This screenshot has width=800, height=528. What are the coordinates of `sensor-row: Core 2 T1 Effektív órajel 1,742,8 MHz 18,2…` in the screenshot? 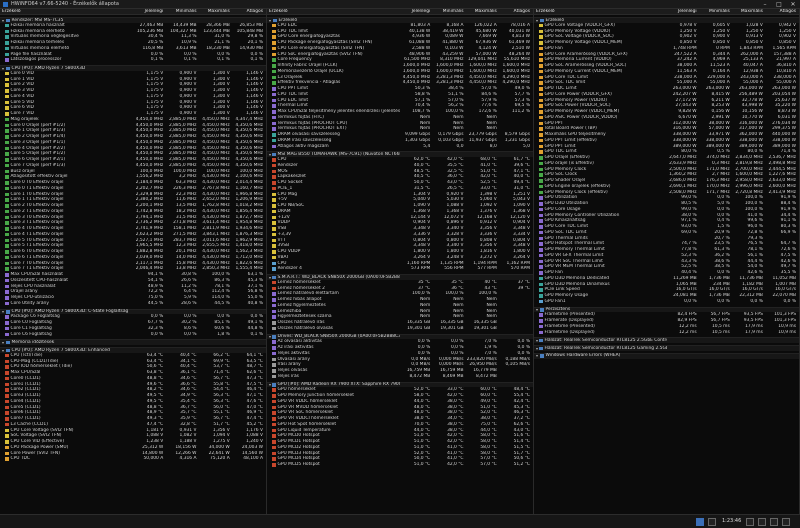 It's located at (133, 212).